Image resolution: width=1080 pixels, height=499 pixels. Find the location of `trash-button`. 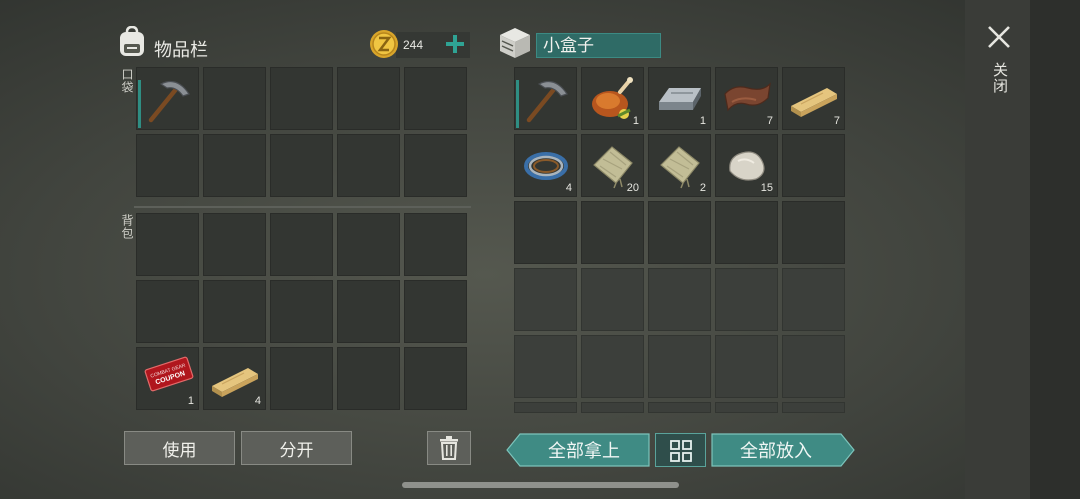

trash-button is located at coordinates (449, 448).